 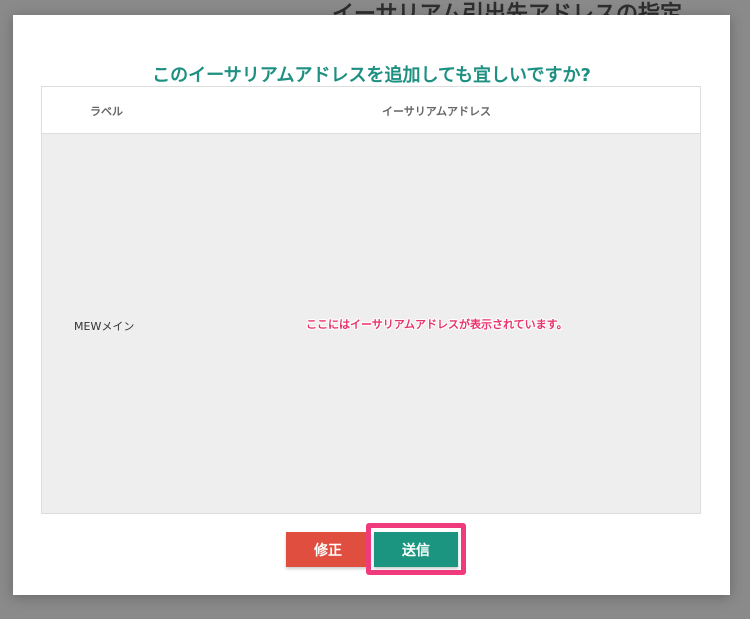 What do you see at coordinates (371, 110) in the screenshot?
I see `table-header: ラベル イーサリアムアドレス` at bounding box center [371, 110].